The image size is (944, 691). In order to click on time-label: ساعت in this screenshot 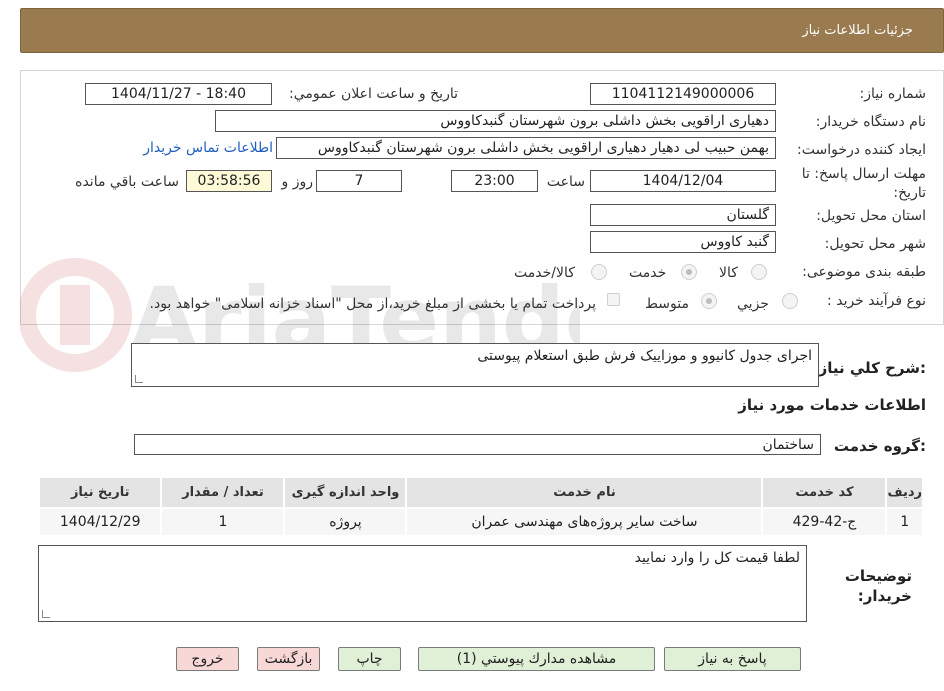, I will do `click(565, 182)`.